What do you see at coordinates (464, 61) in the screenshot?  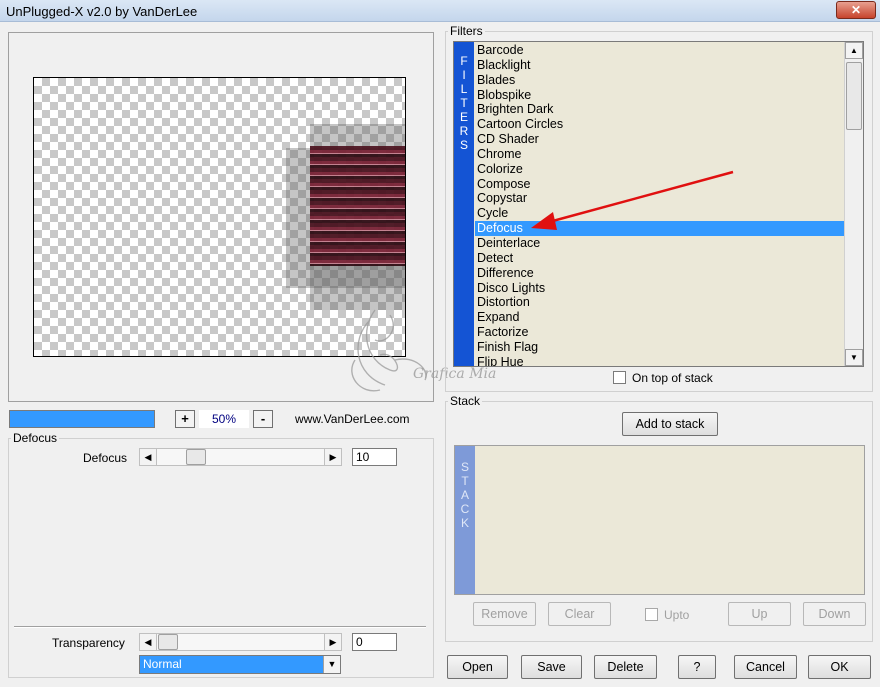 I see `side-letter: F` at bounding box center [464, 61].